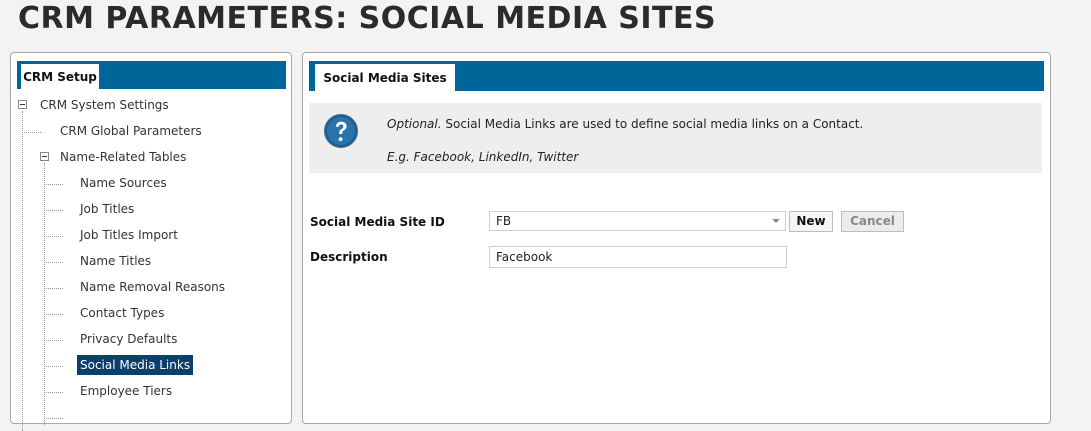 Image resolution: width=1091 pixels, height=431 pixels. What do you see at coordinates (872, 221) in the screenshot?
I see `cancel-button: Cancel` at bounding box center [872, 221].